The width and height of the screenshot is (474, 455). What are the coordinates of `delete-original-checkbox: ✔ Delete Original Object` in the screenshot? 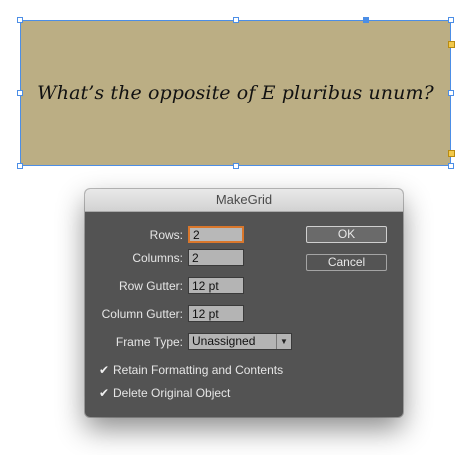 It's located at (164, 394).